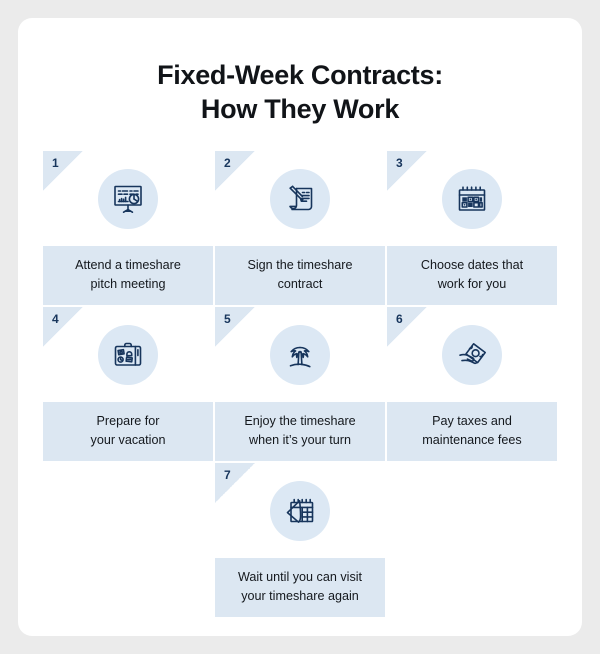 This screenshot has height=654, width=600. What do you see at coordinates (128, 431) in the screenshot?
I see `step-4-caption: Prepare for your vacation` at bounding box center [128, 431].